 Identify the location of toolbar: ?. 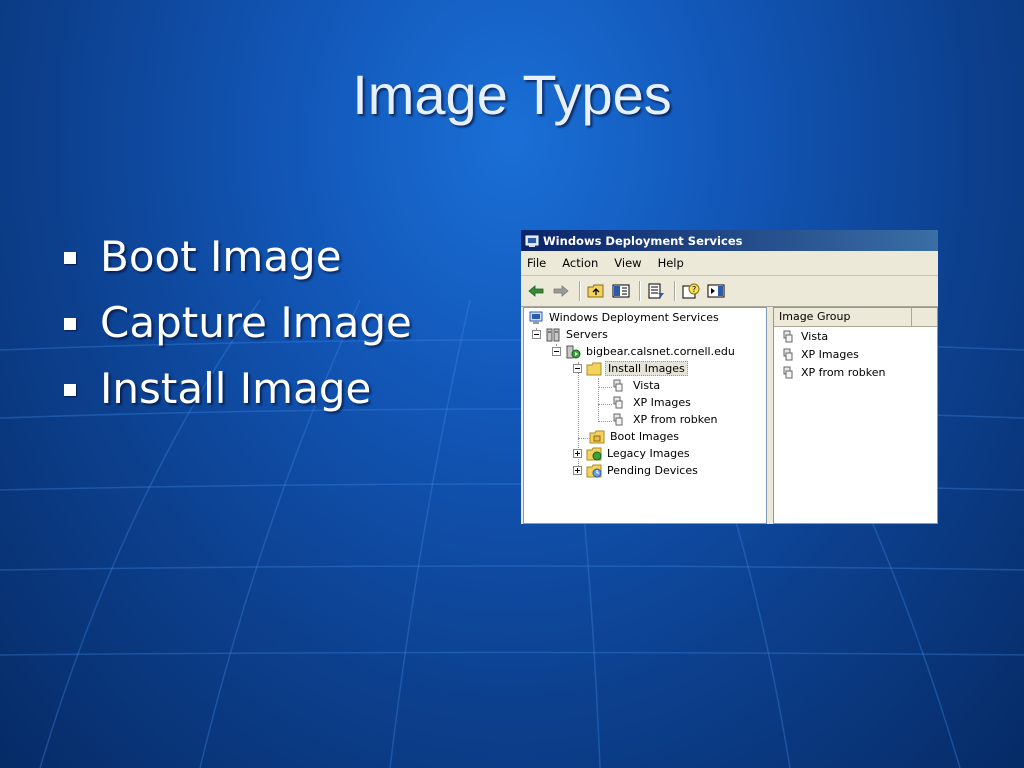
(729, 291).